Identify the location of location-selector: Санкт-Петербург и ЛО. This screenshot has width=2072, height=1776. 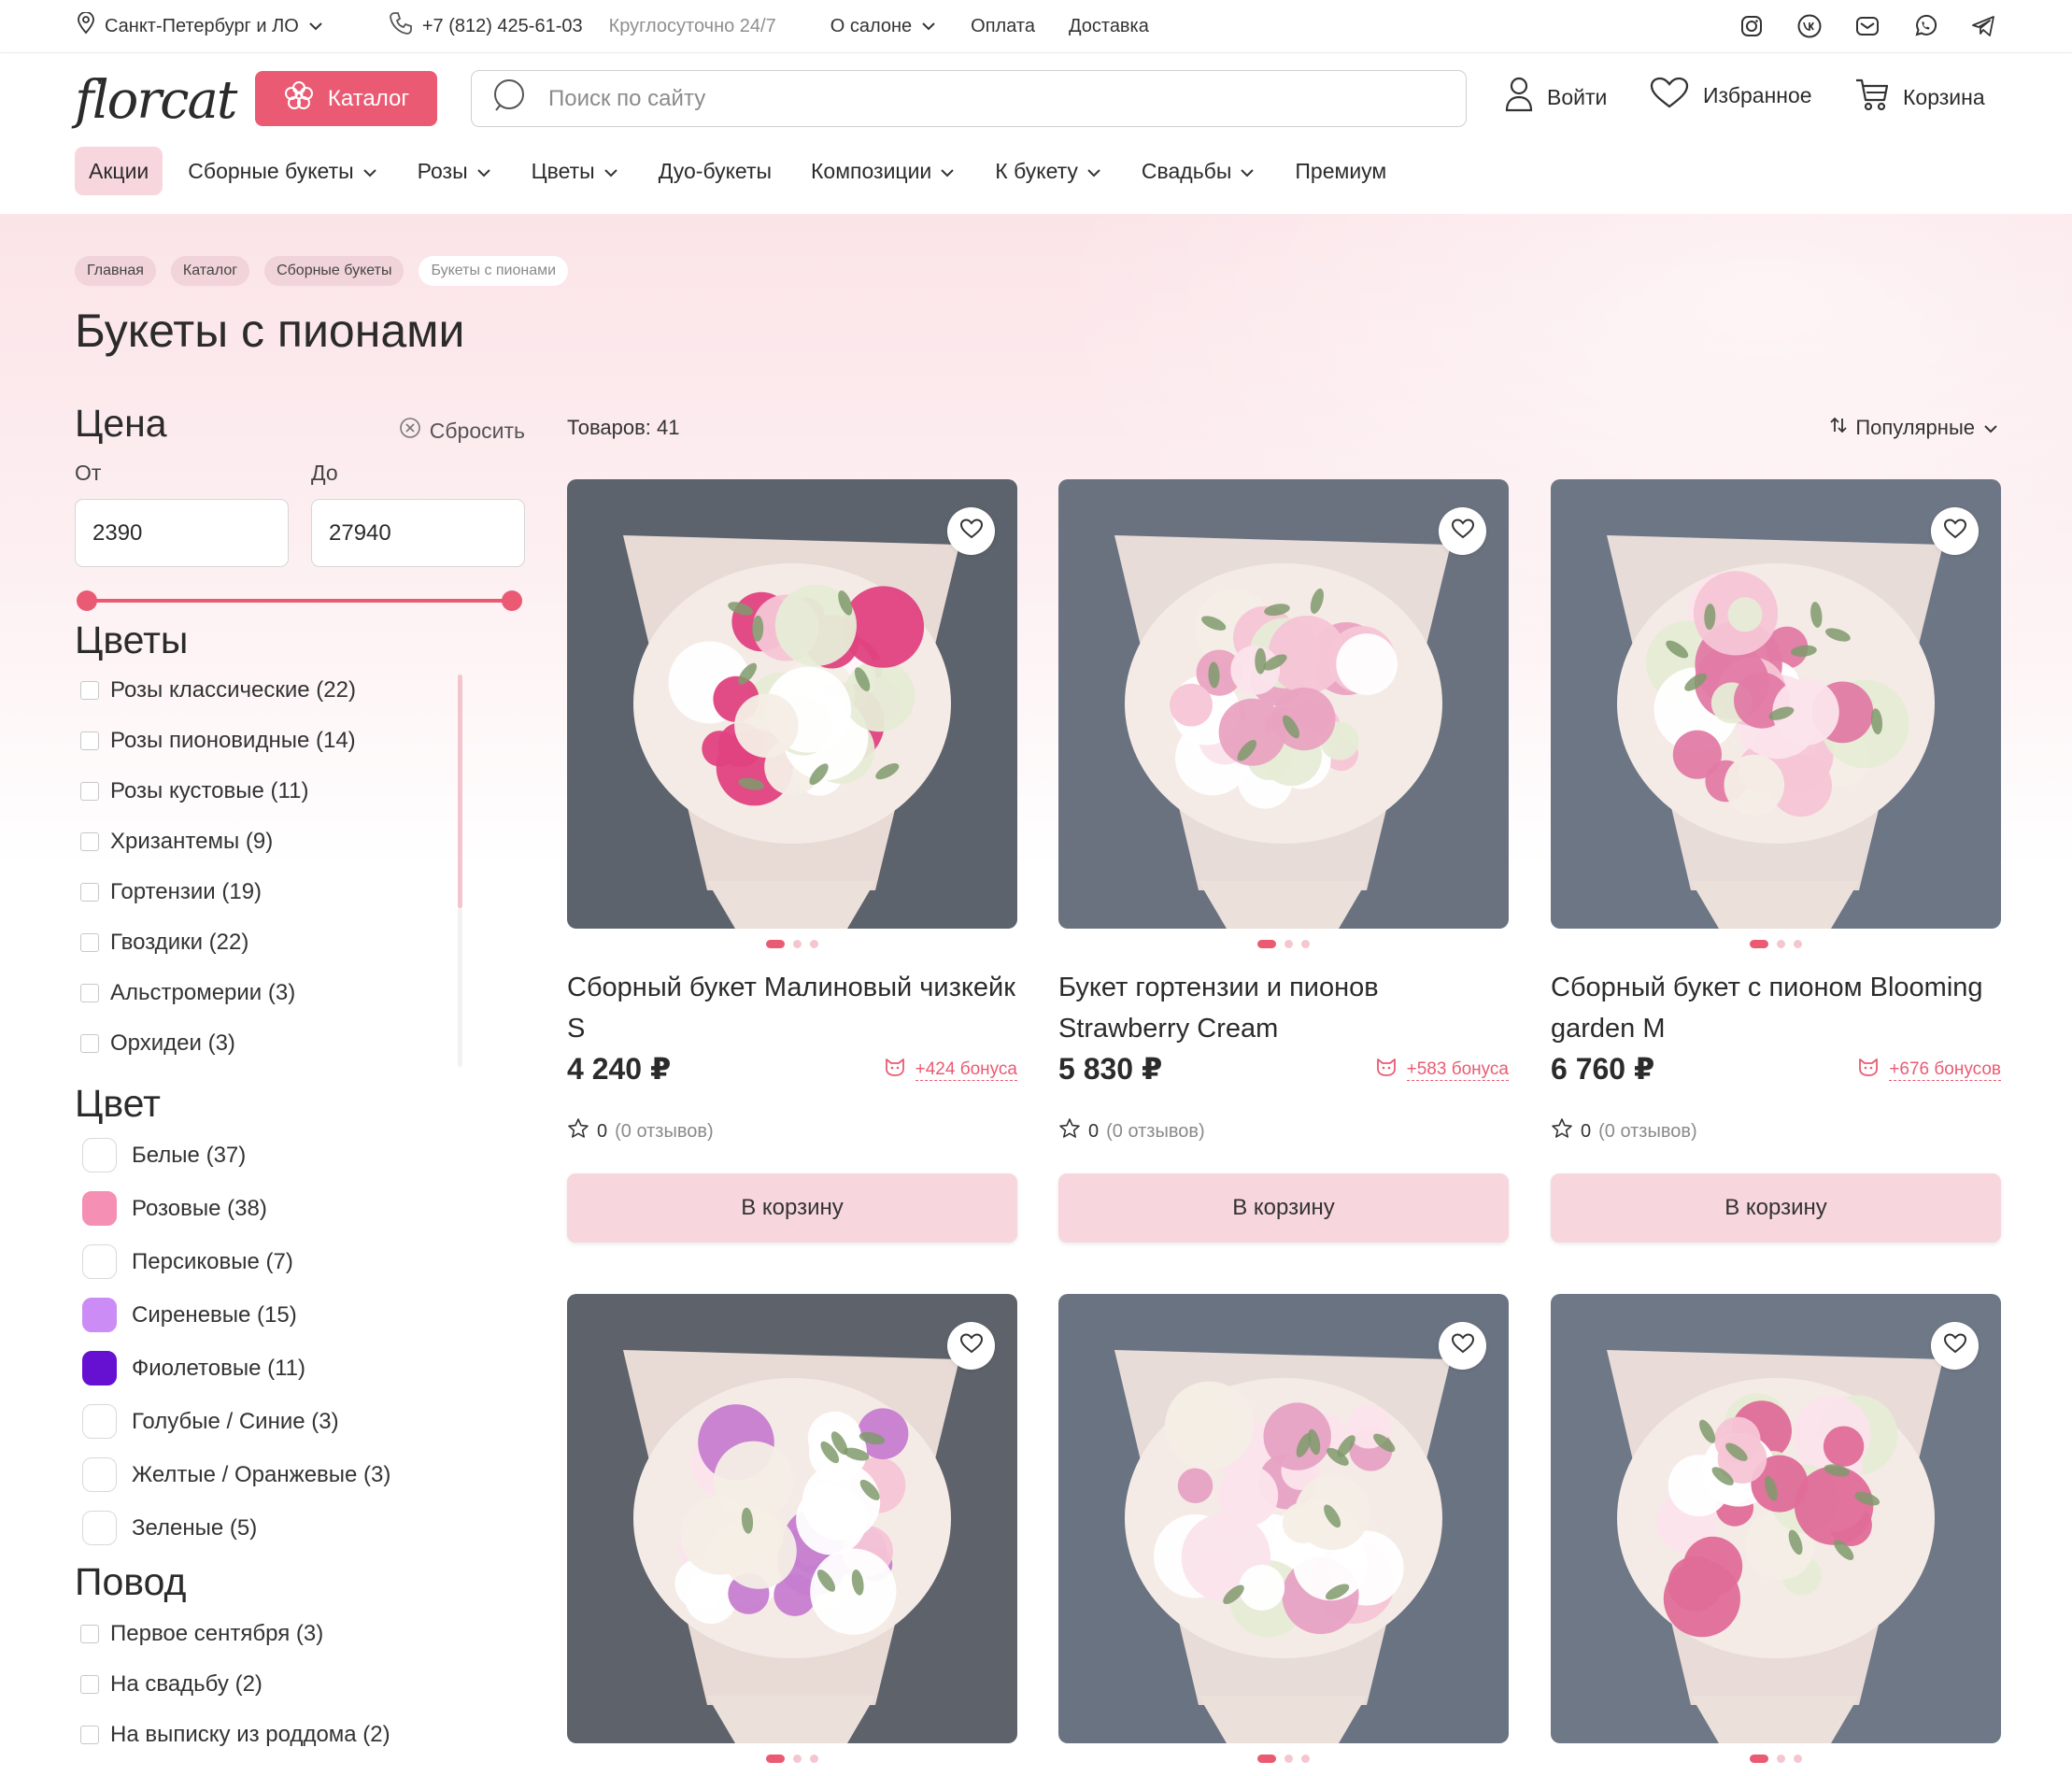
(200, 26).